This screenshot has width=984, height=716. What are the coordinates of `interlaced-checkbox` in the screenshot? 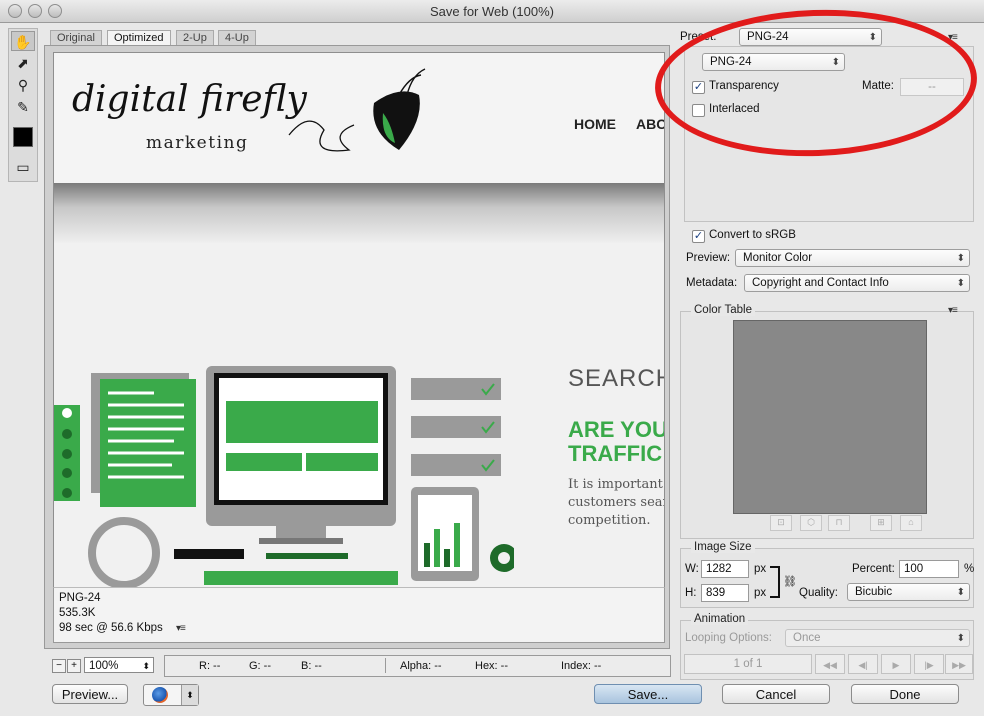 It's located at (698, 110).